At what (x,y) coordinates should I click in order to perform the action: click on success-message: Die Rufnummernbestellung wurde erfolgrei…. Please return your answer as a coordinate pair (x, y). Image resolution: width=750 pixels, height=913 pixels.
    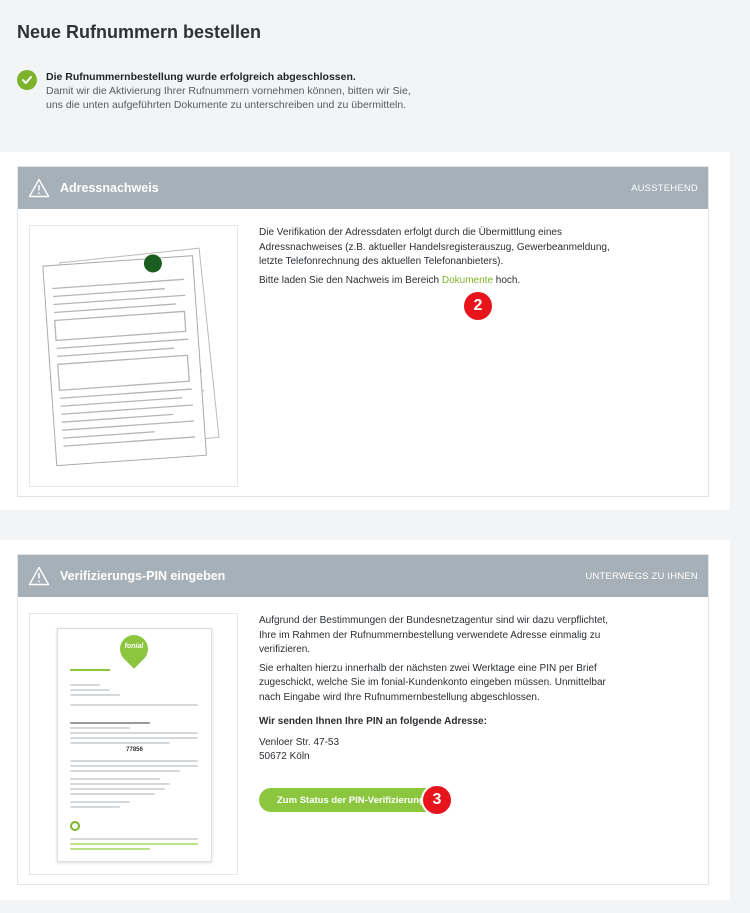
    Looking at the image, I should click on (214, 91).